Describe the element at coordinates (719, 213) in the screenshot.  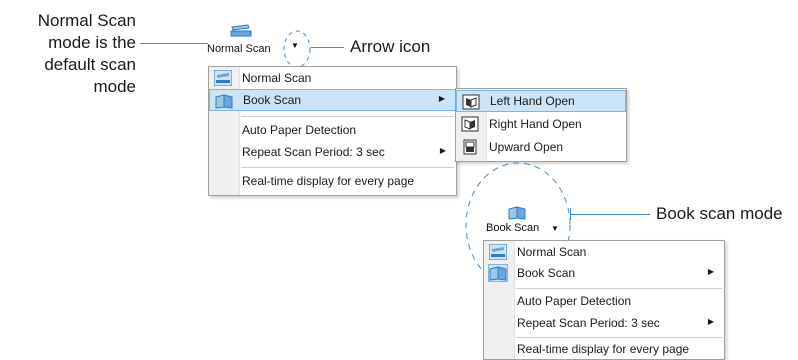
I see `book-scan-note: Book scan mode` at that location.